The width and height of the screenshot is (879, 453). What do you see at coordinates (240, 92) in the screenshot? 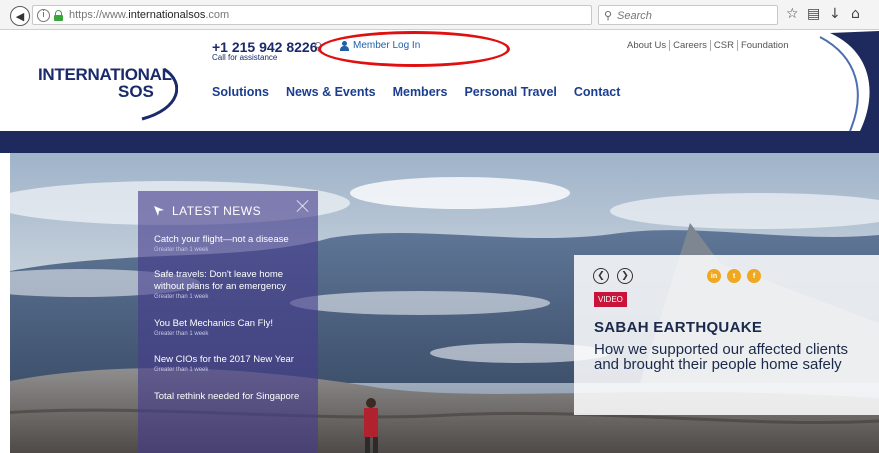
I see `nav-solutions: Solutions` at bounding box center [240, 92].